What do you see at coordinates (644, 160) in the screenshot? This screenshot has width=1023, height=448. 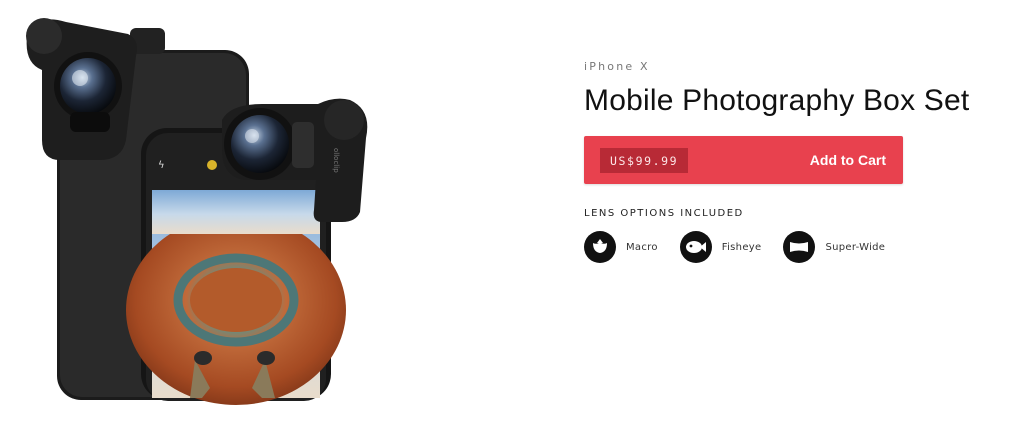 I see `price-badge: US$99.99` at bounding box center [644, 160].